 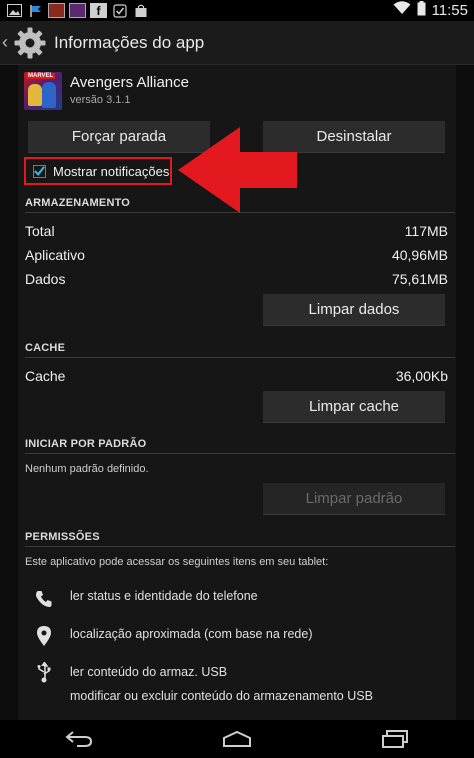 I want to click on cache-value: 36,00Kb, so click(x=421, y=376).